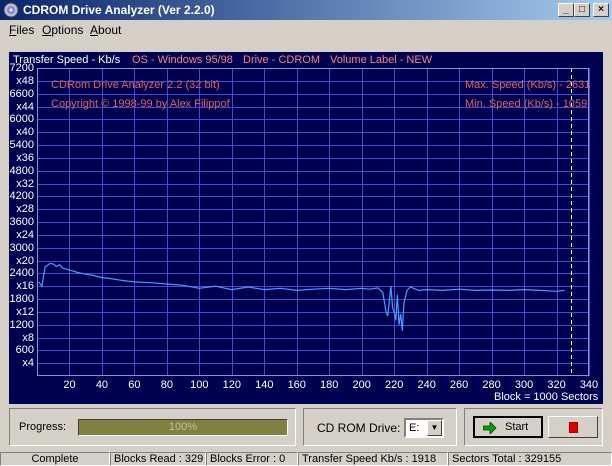 Image resolution: width=612 pixels, height=466 pixels. I want to click on stop-button, so click(573, 427).